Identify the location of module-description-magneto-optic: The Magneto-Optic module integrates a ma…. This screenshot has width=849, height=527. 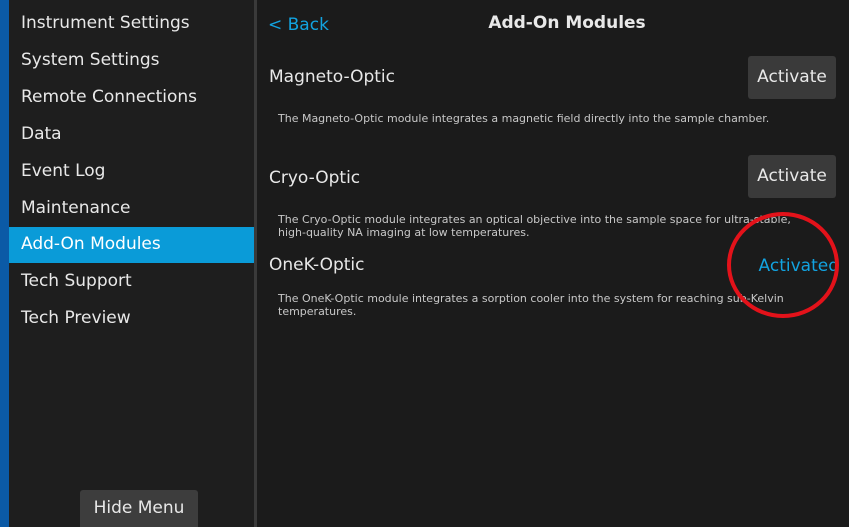
(524, 118).